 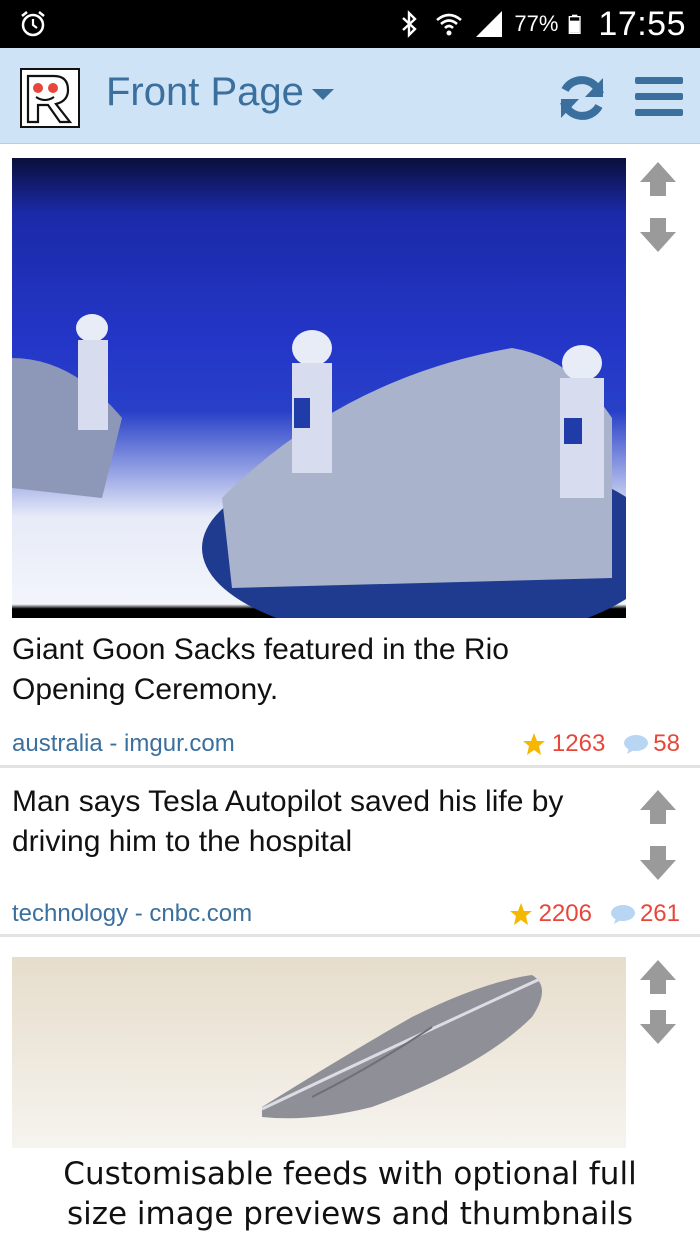 I want to click on app-logo, so click(x=50, y=98).